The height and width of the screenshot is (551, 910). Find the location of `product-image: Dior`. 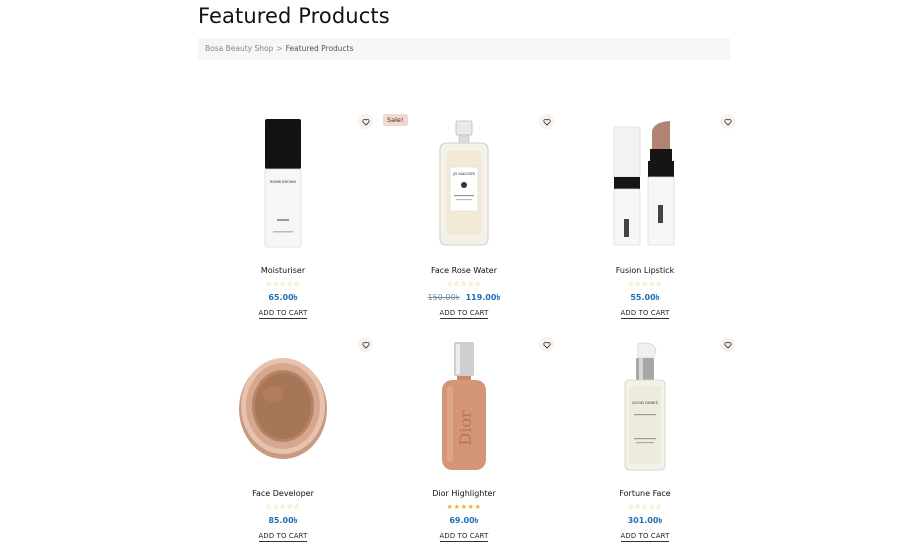

product-image: Dior is located at coordinates (464, 407).